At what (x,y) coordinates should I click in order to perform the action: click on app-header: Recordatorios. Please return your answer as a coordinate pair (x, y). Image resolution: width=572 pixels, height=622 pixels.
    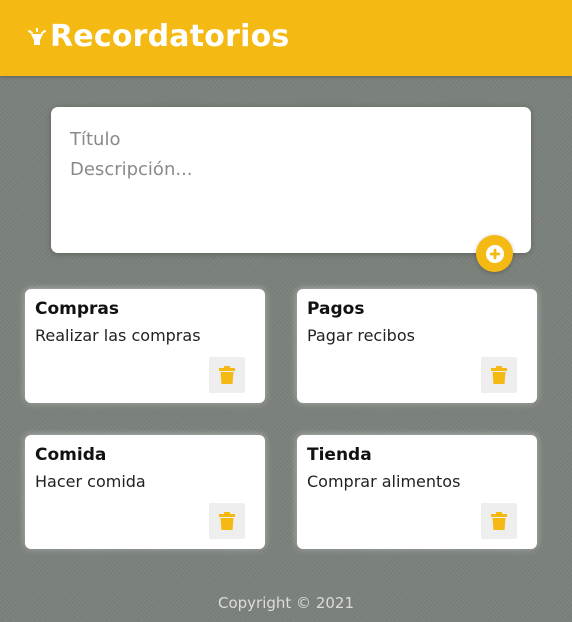
    Looking at the image, I should click on (286, 38).